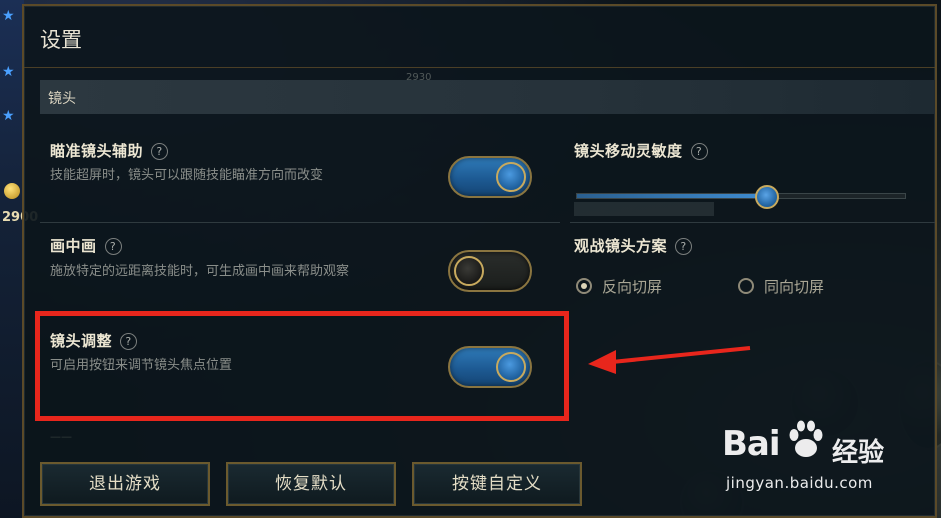 Image resolution: width=941 pixels, height=518 pixels. Describe the element at coordinates (822, 463) in the screenshot. I see `baidu-jingyan-watermark: Bai 经验 jingyan.baidu.com` at that location.